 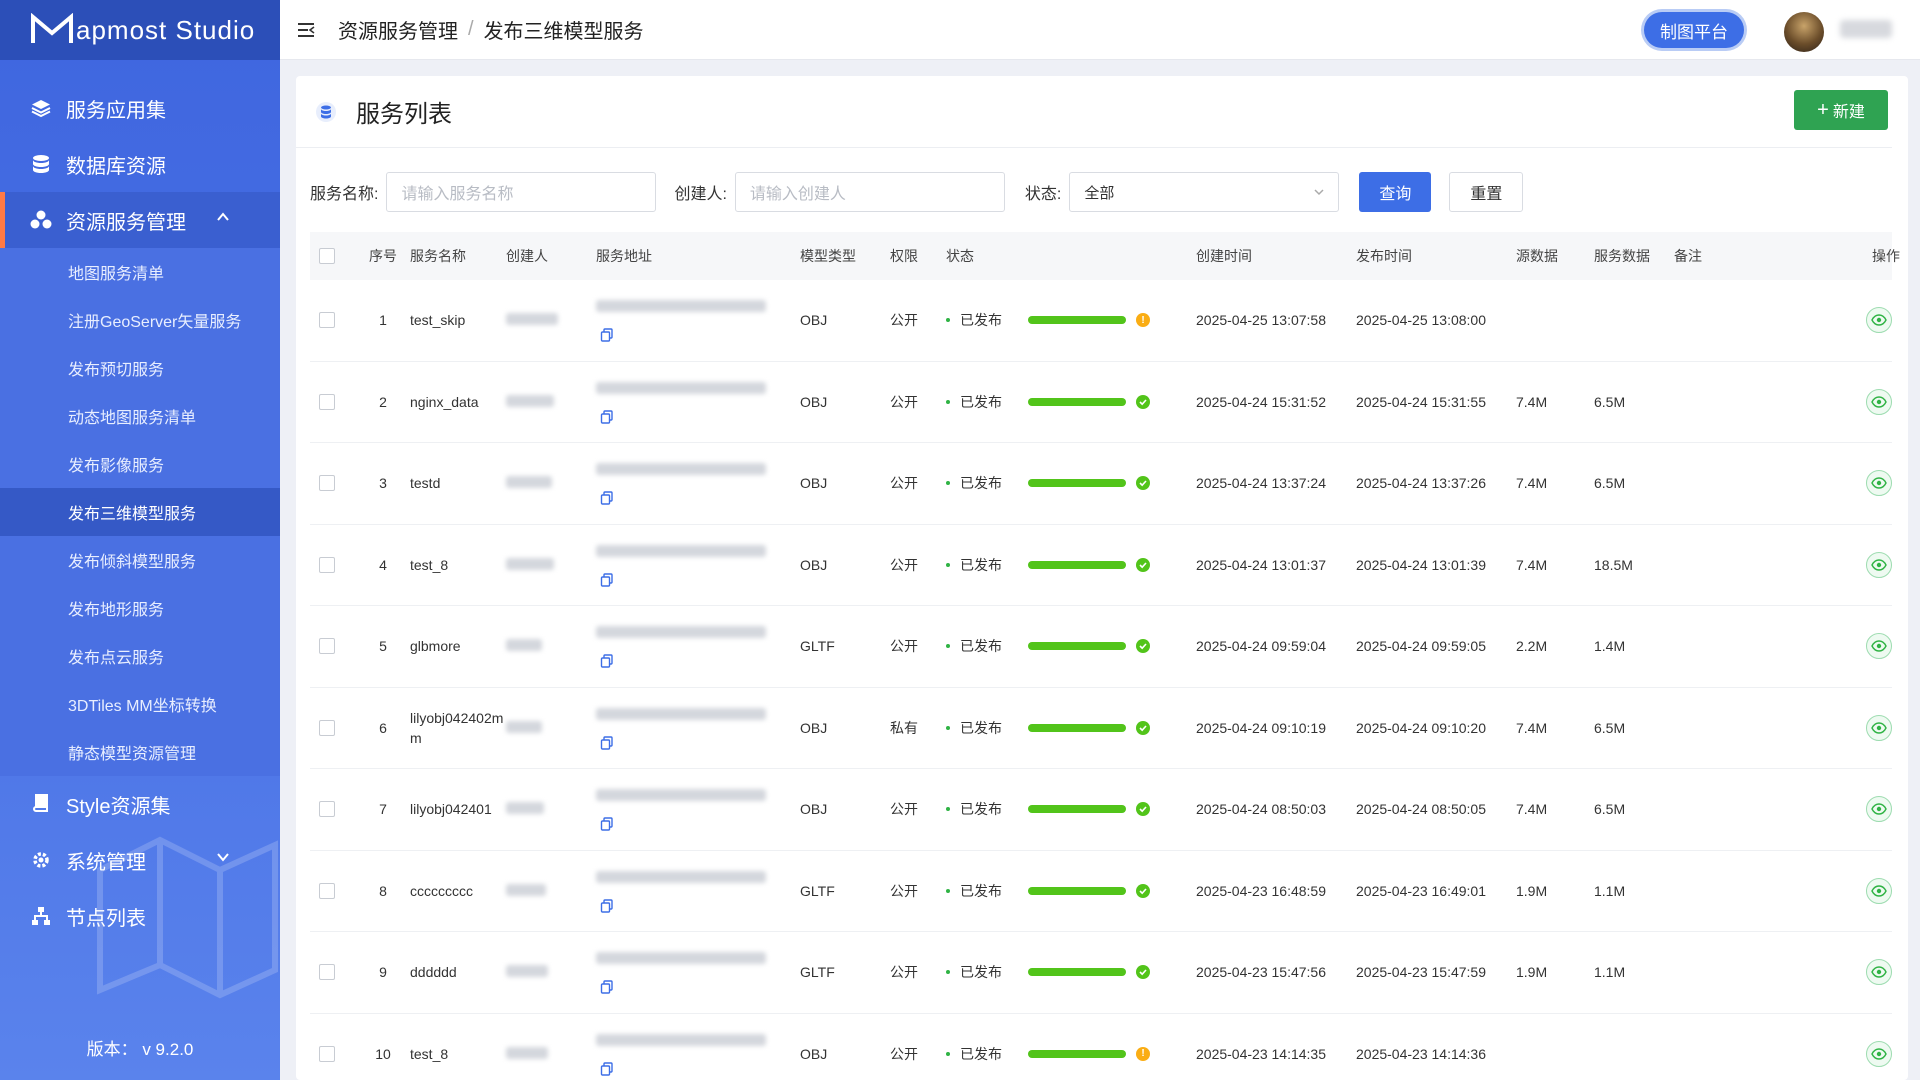 I want to click on cell-status: 已发布, so click(x=987, y=1054).